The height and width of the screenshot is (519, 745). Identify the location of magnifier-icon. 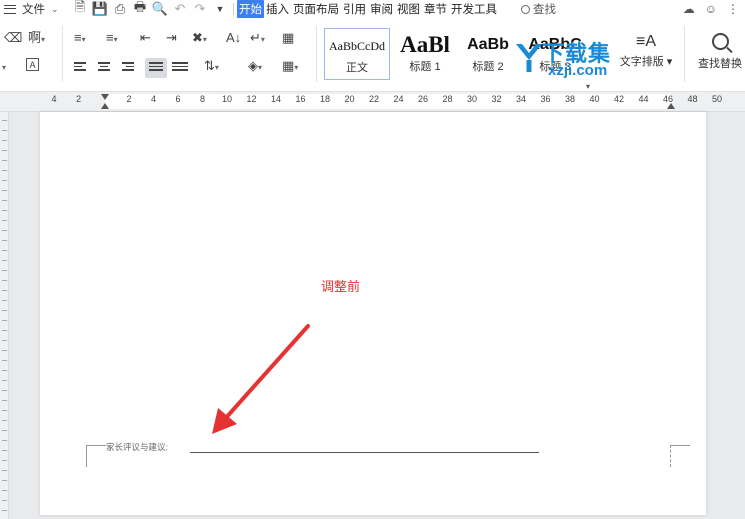
(720, 41).